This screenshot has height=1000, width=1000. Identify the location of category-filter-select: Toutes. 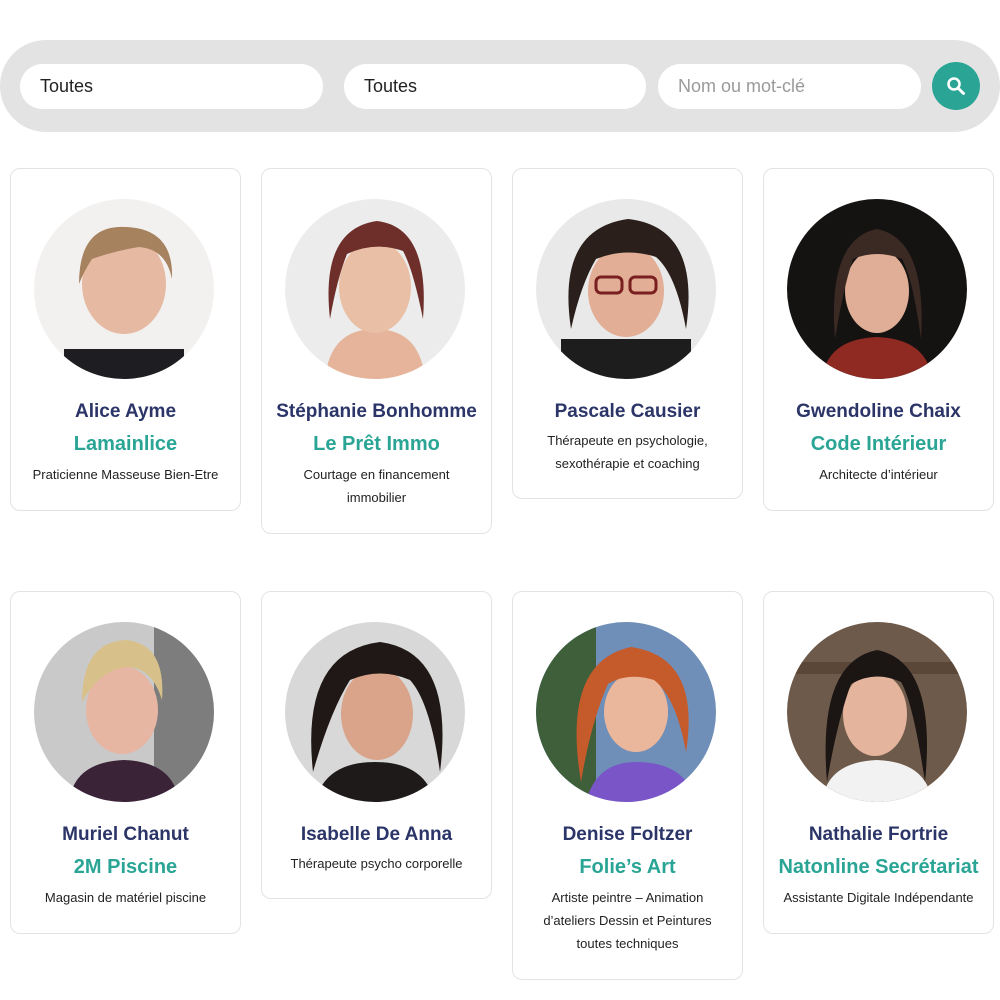
(171, 86).